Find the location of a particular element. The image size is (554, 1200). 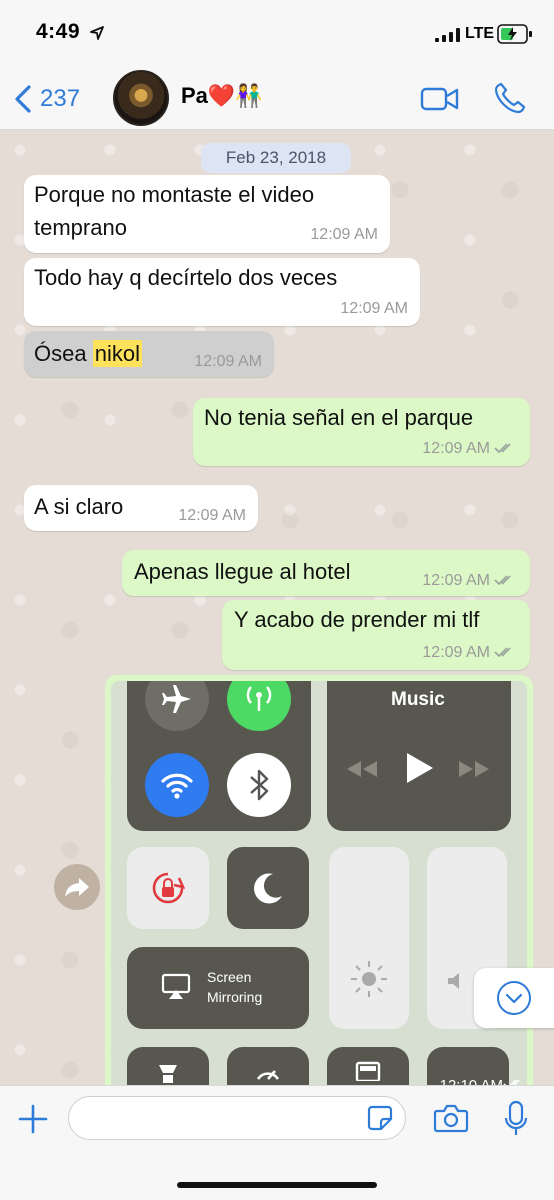

chat-header: 237 Pa❤️👫 is located at coordinates (277, 98).